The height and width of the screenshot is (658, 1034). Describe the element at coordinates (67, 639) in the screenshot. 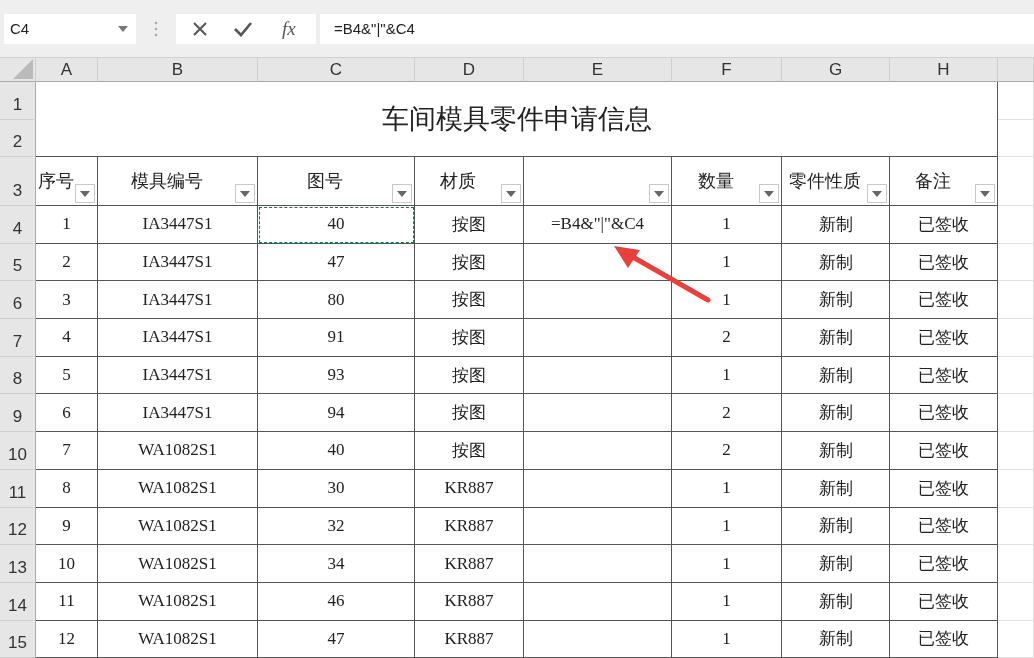

I see `table-cell: 12` at that location.